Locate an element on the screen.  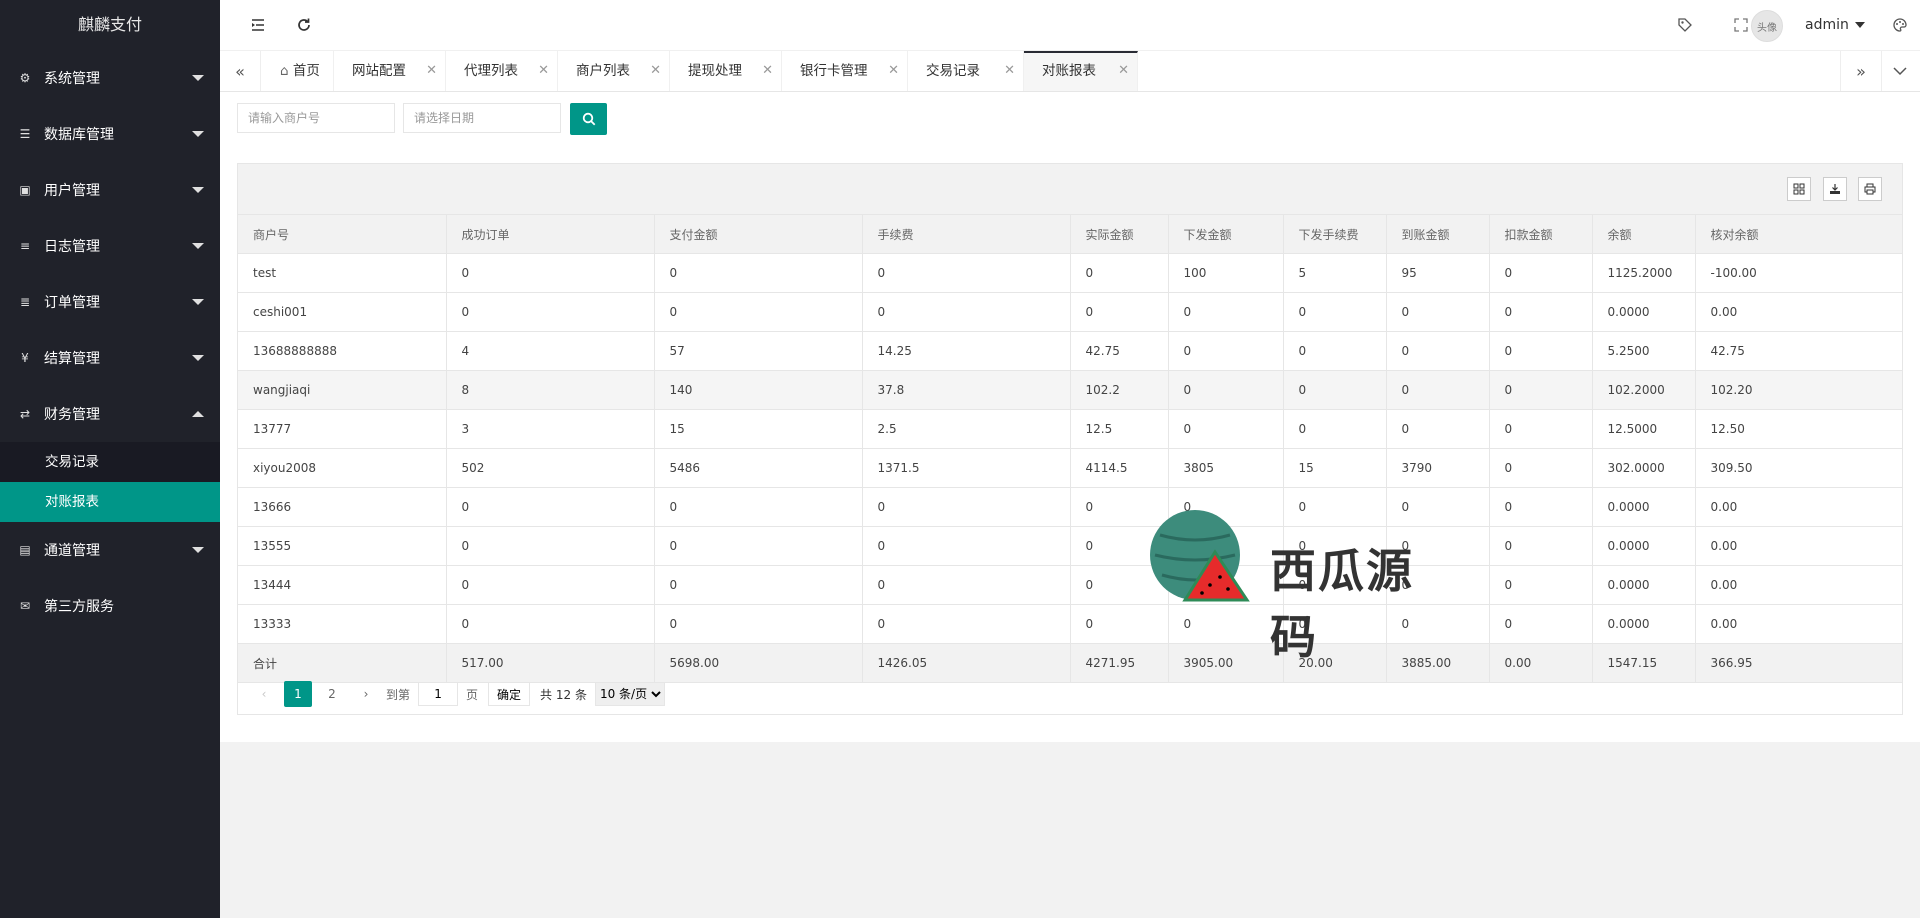
refresh-icon is located at coordinates (304, 25).